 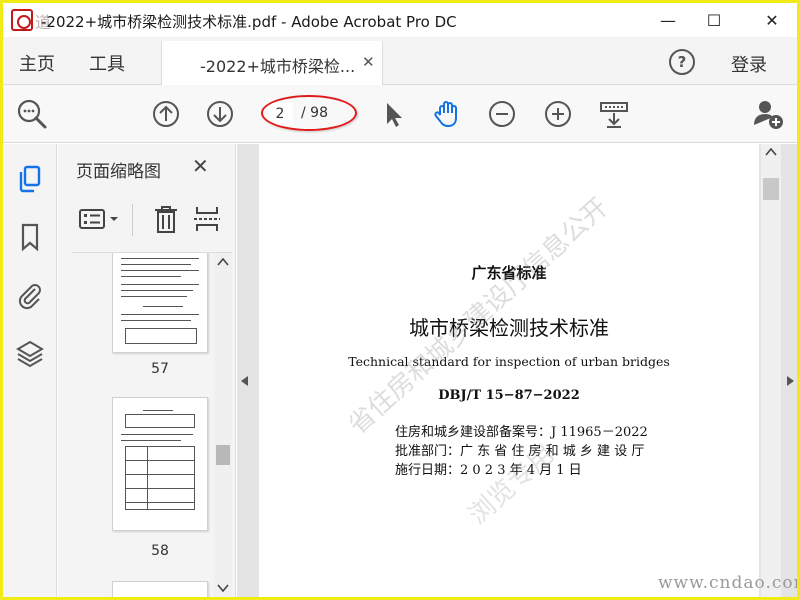 I want to click on highlight-ellipse, so click(x=309, y=113).